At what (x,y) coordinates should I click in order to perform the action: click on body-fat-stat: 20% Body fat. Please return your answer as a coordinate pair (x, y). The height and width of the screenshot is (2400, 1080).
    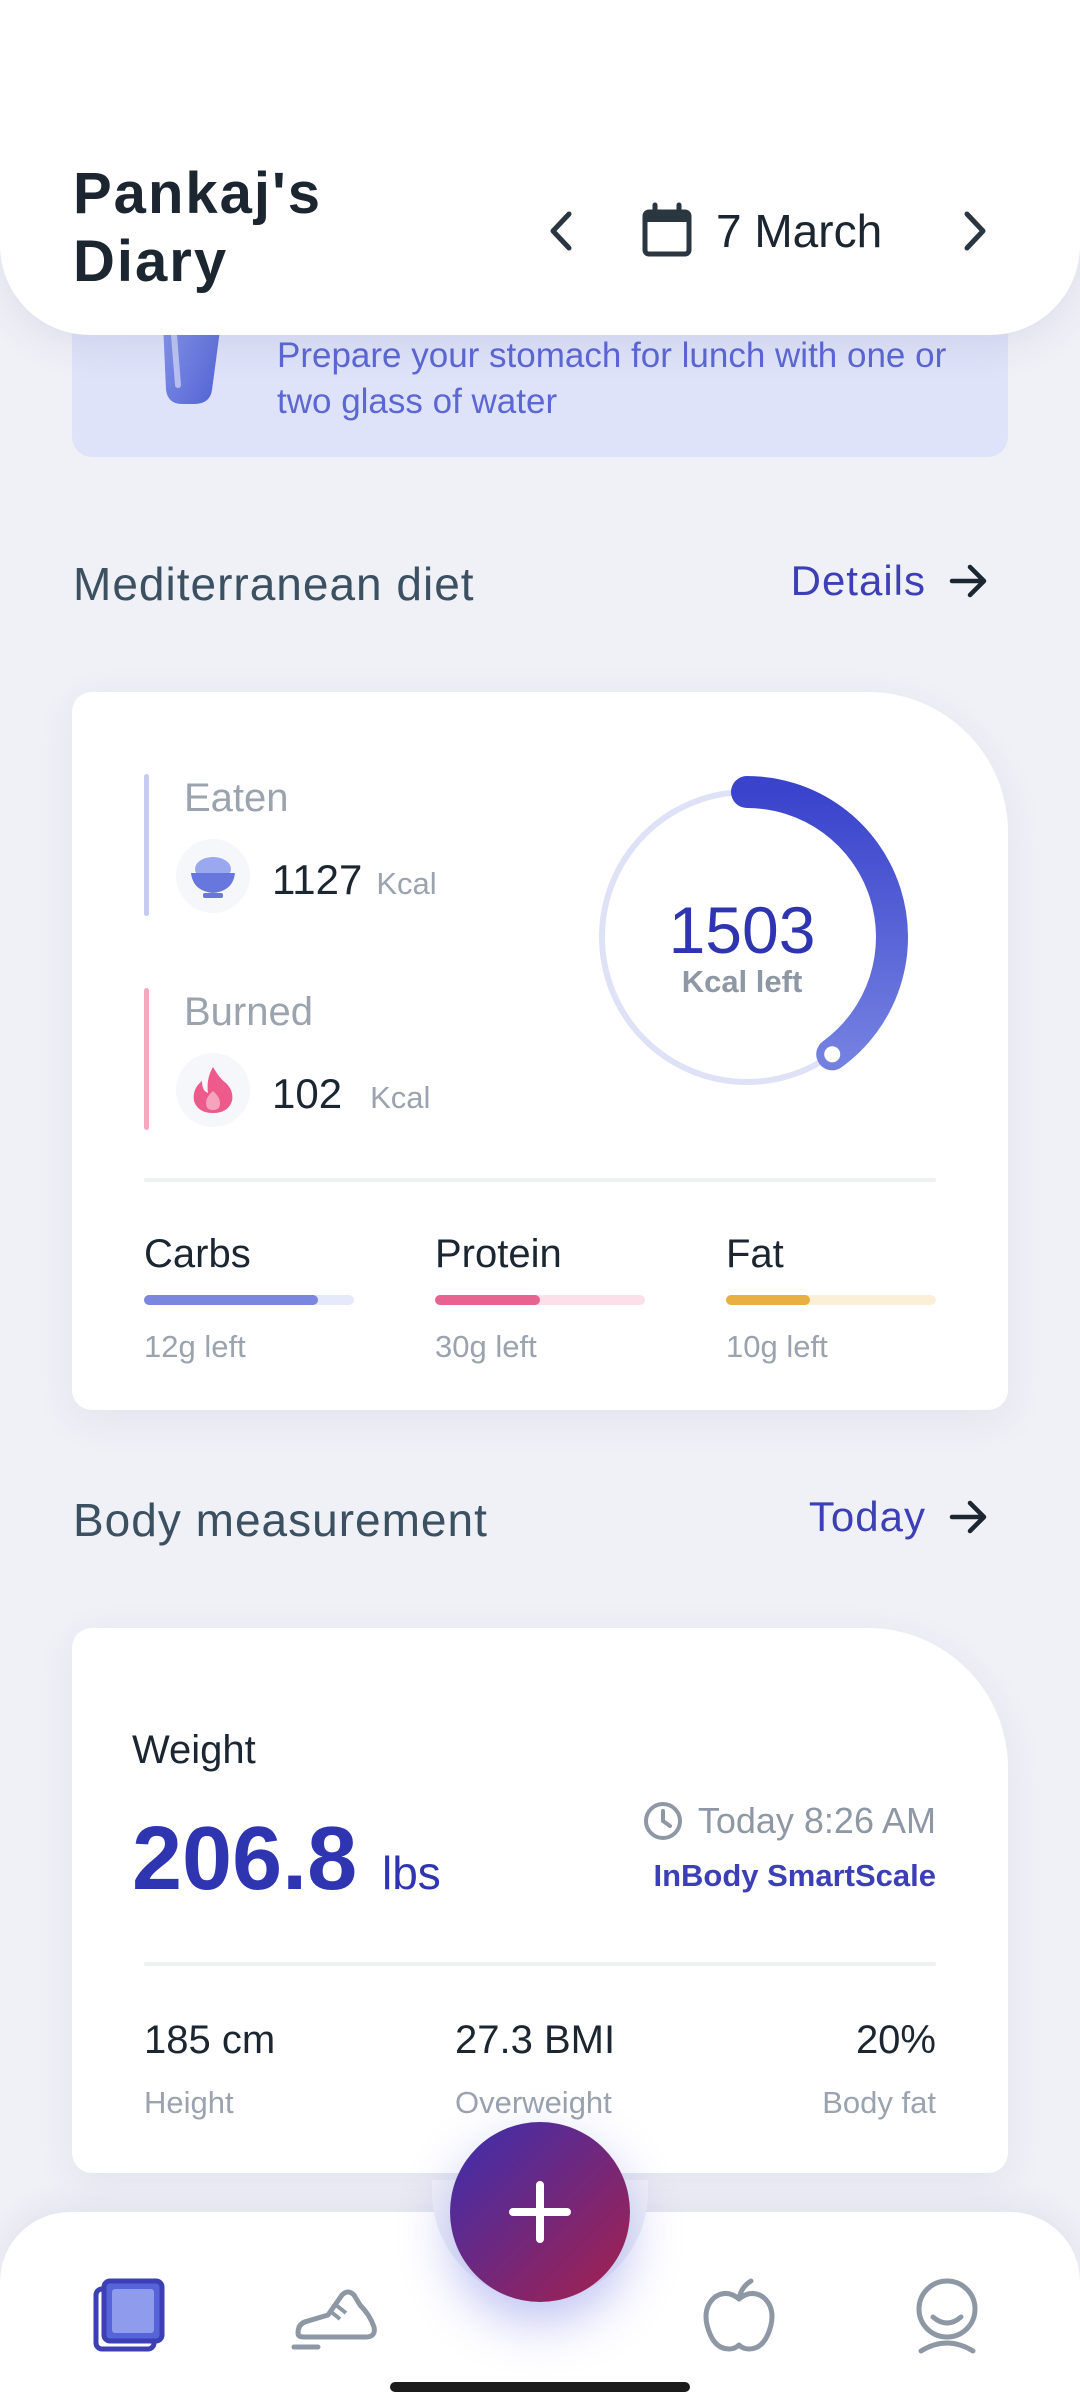
    Looking at the image, I should click on (879, 2069).